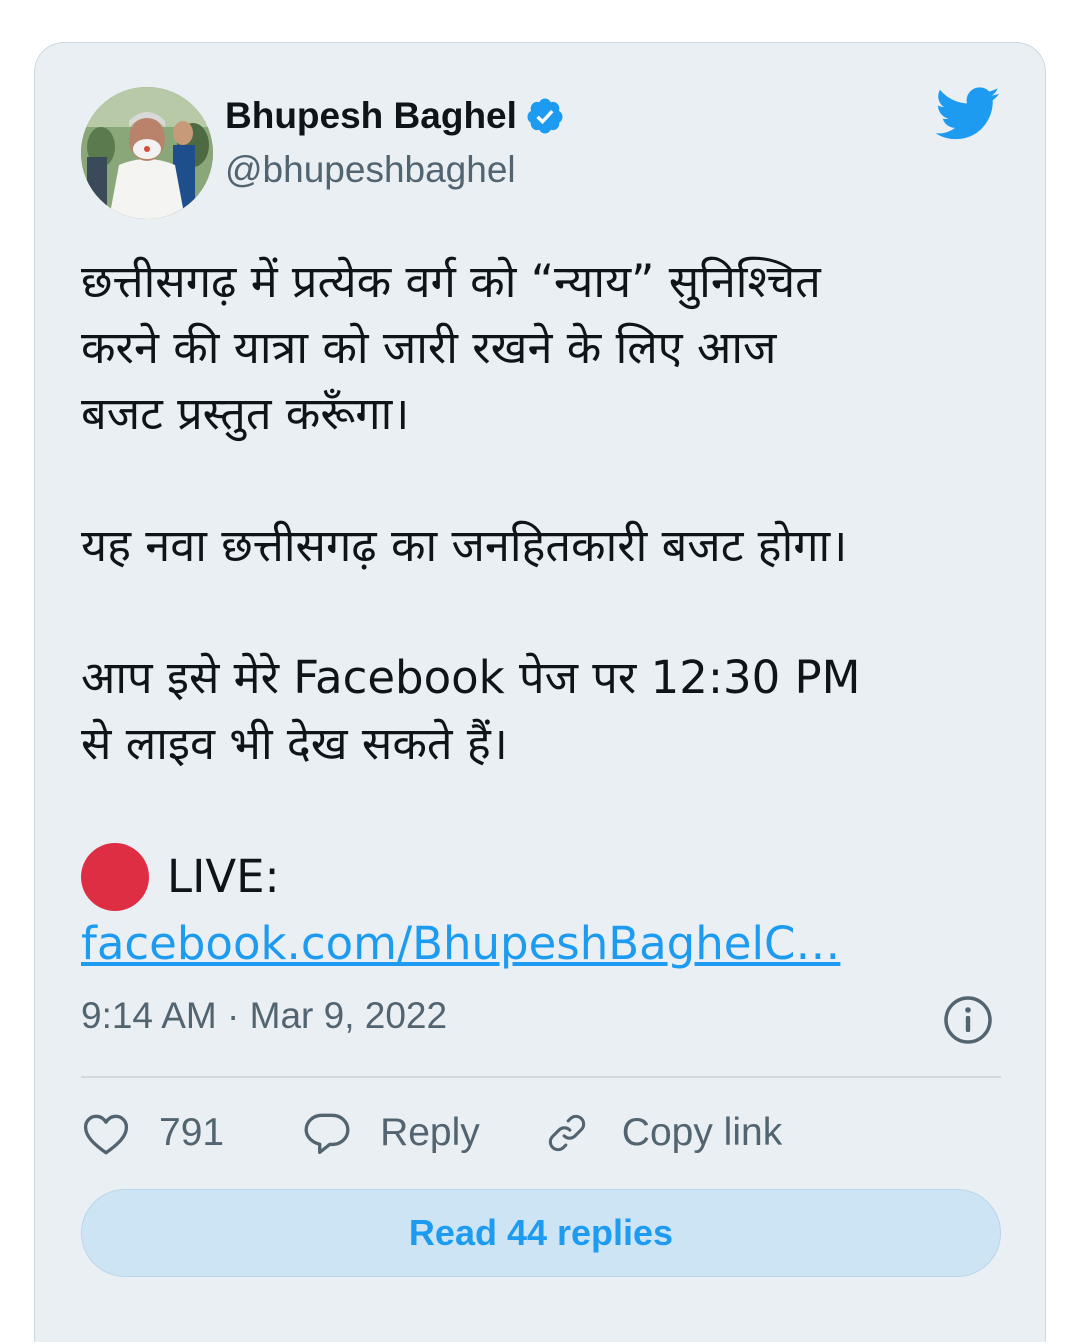 The height and width of the screenshot is (1344, 1080). I want to click on live-line: LIVE:, so click(546, 877).